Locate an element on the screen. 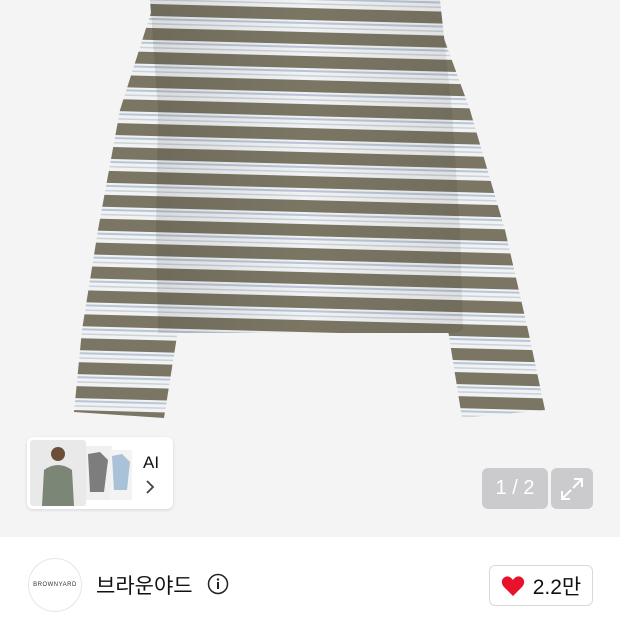 The height and width of the screenshot is (620, 620). like-button: 2.2만 is located at coordinates (541, 585).